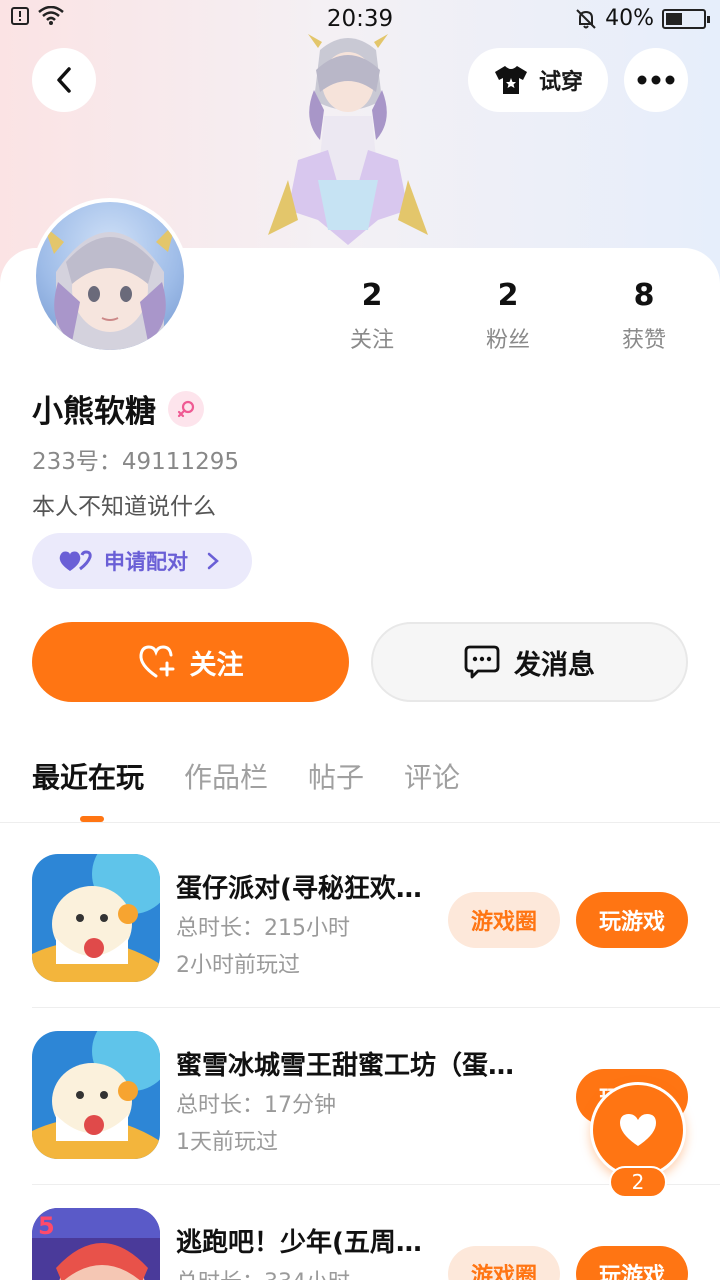  I want to click on floating-like-count: 2, so click(638, 1182).